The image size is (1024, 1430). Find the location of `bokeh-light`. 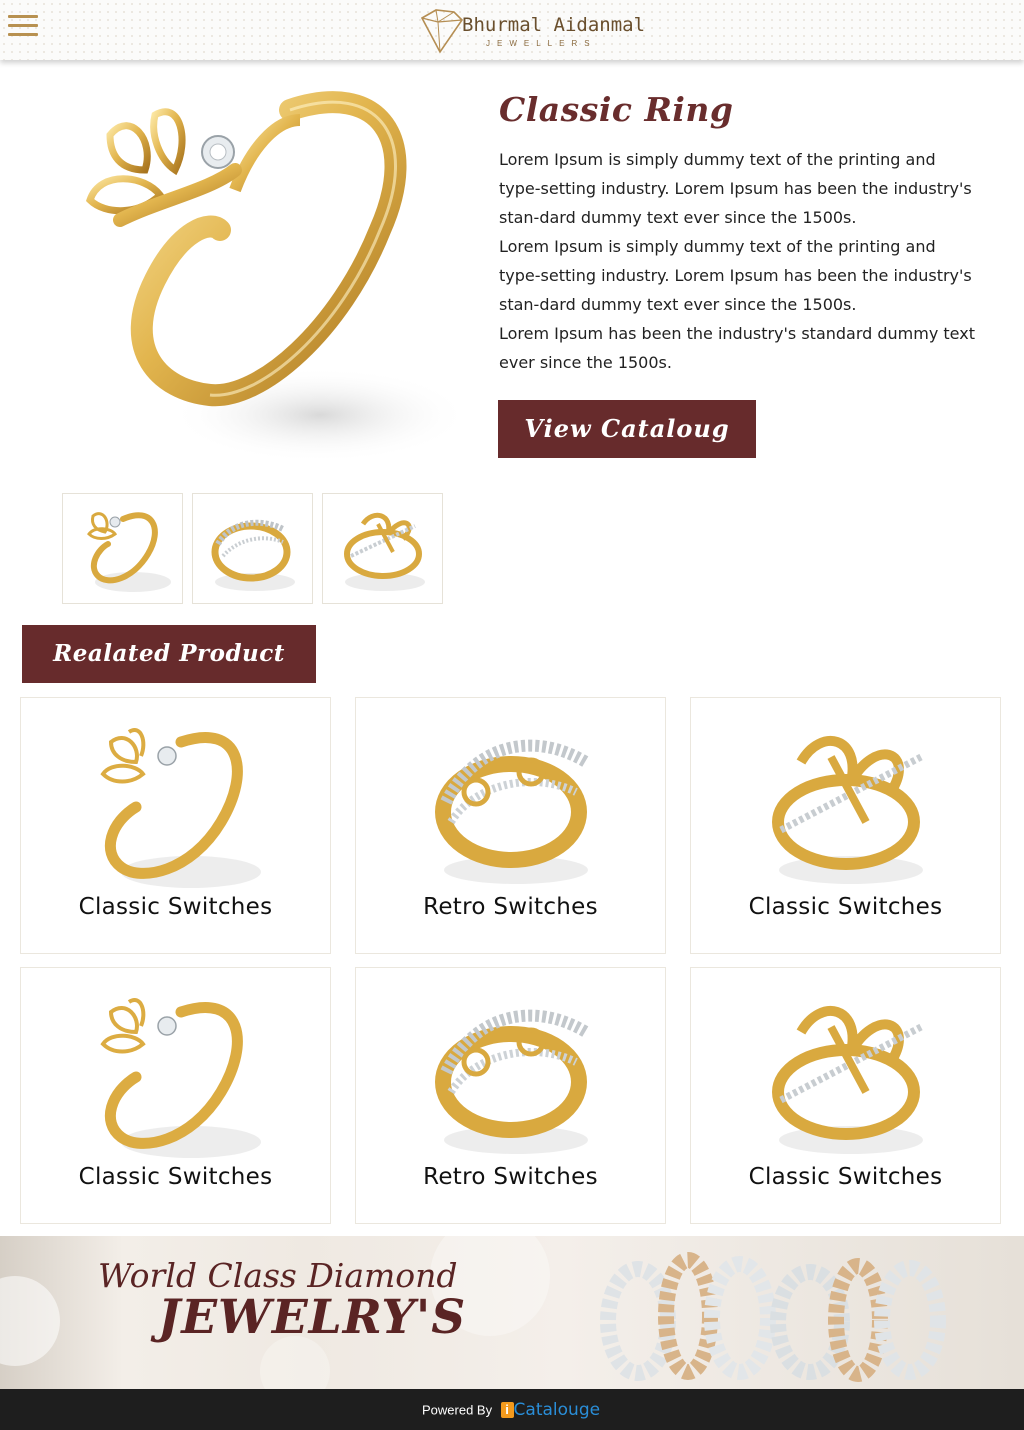

bokeh-light is located at coordinates (30, 1321).